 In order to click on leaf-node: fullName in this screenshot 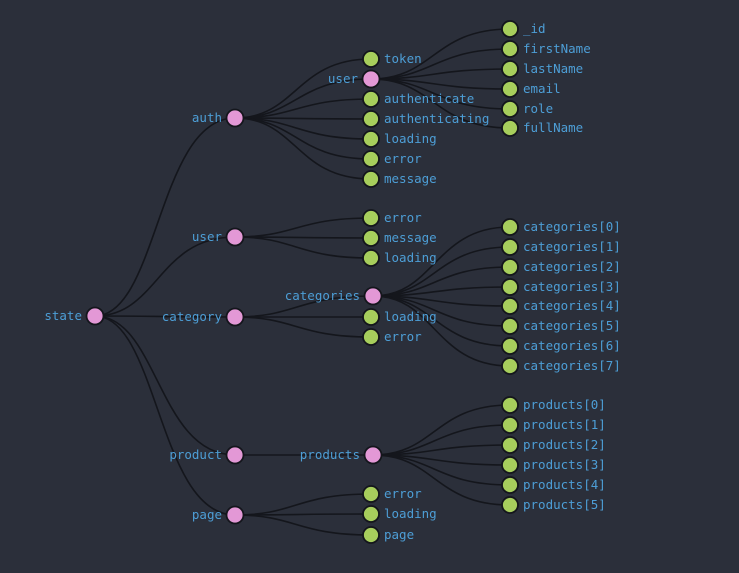, I will do `click(542, 128)`.